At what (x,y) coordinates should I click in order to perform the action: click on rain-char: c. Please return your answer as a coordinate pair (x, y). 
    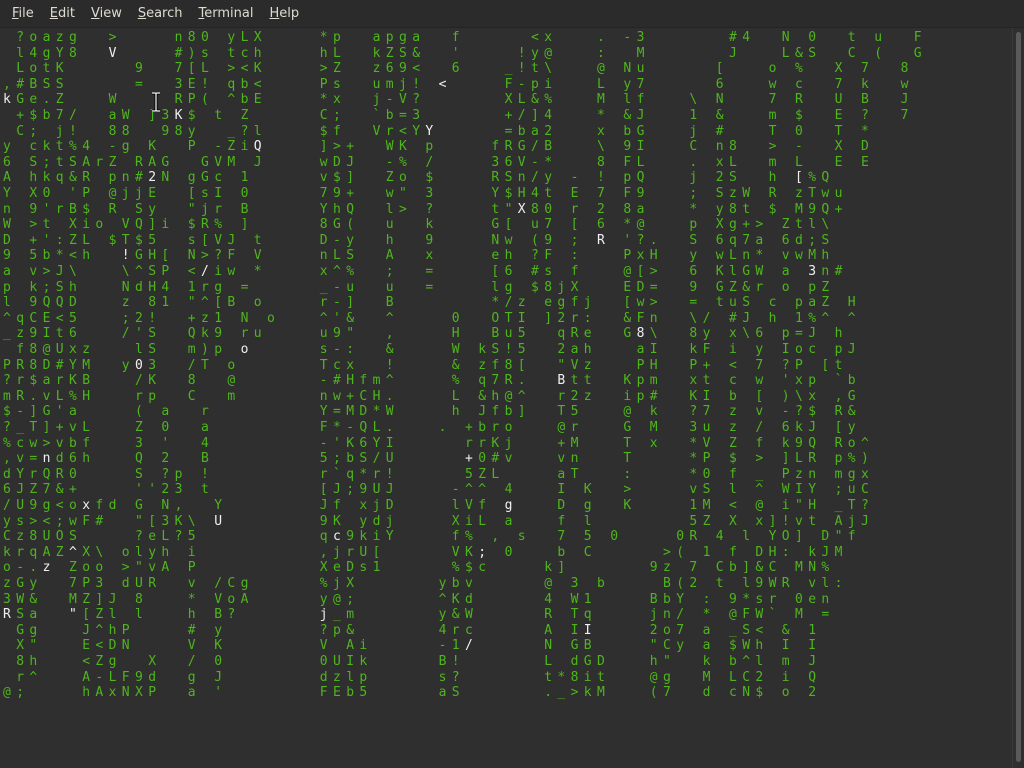
    Looking at the image, I should click on (337, 365).